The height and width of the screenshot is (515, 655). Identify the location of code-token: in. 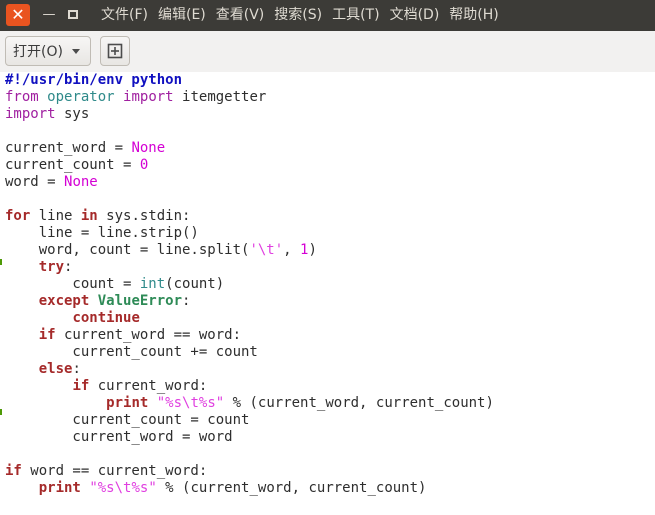
(89, 216).